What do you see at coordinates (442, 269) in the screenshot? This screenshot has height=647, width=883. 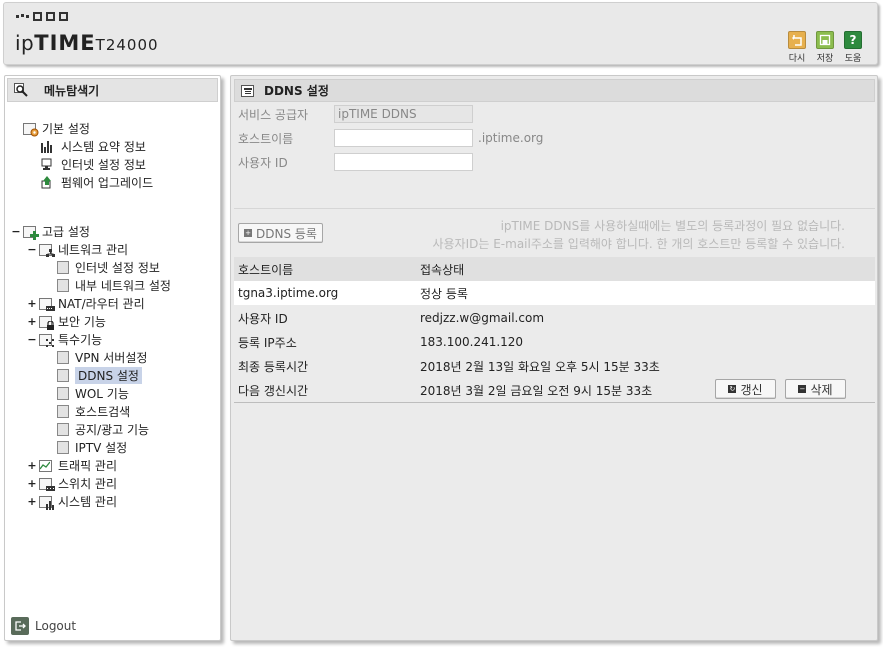 I see `col-status: 접속상태` at bounding box center [442, 269].